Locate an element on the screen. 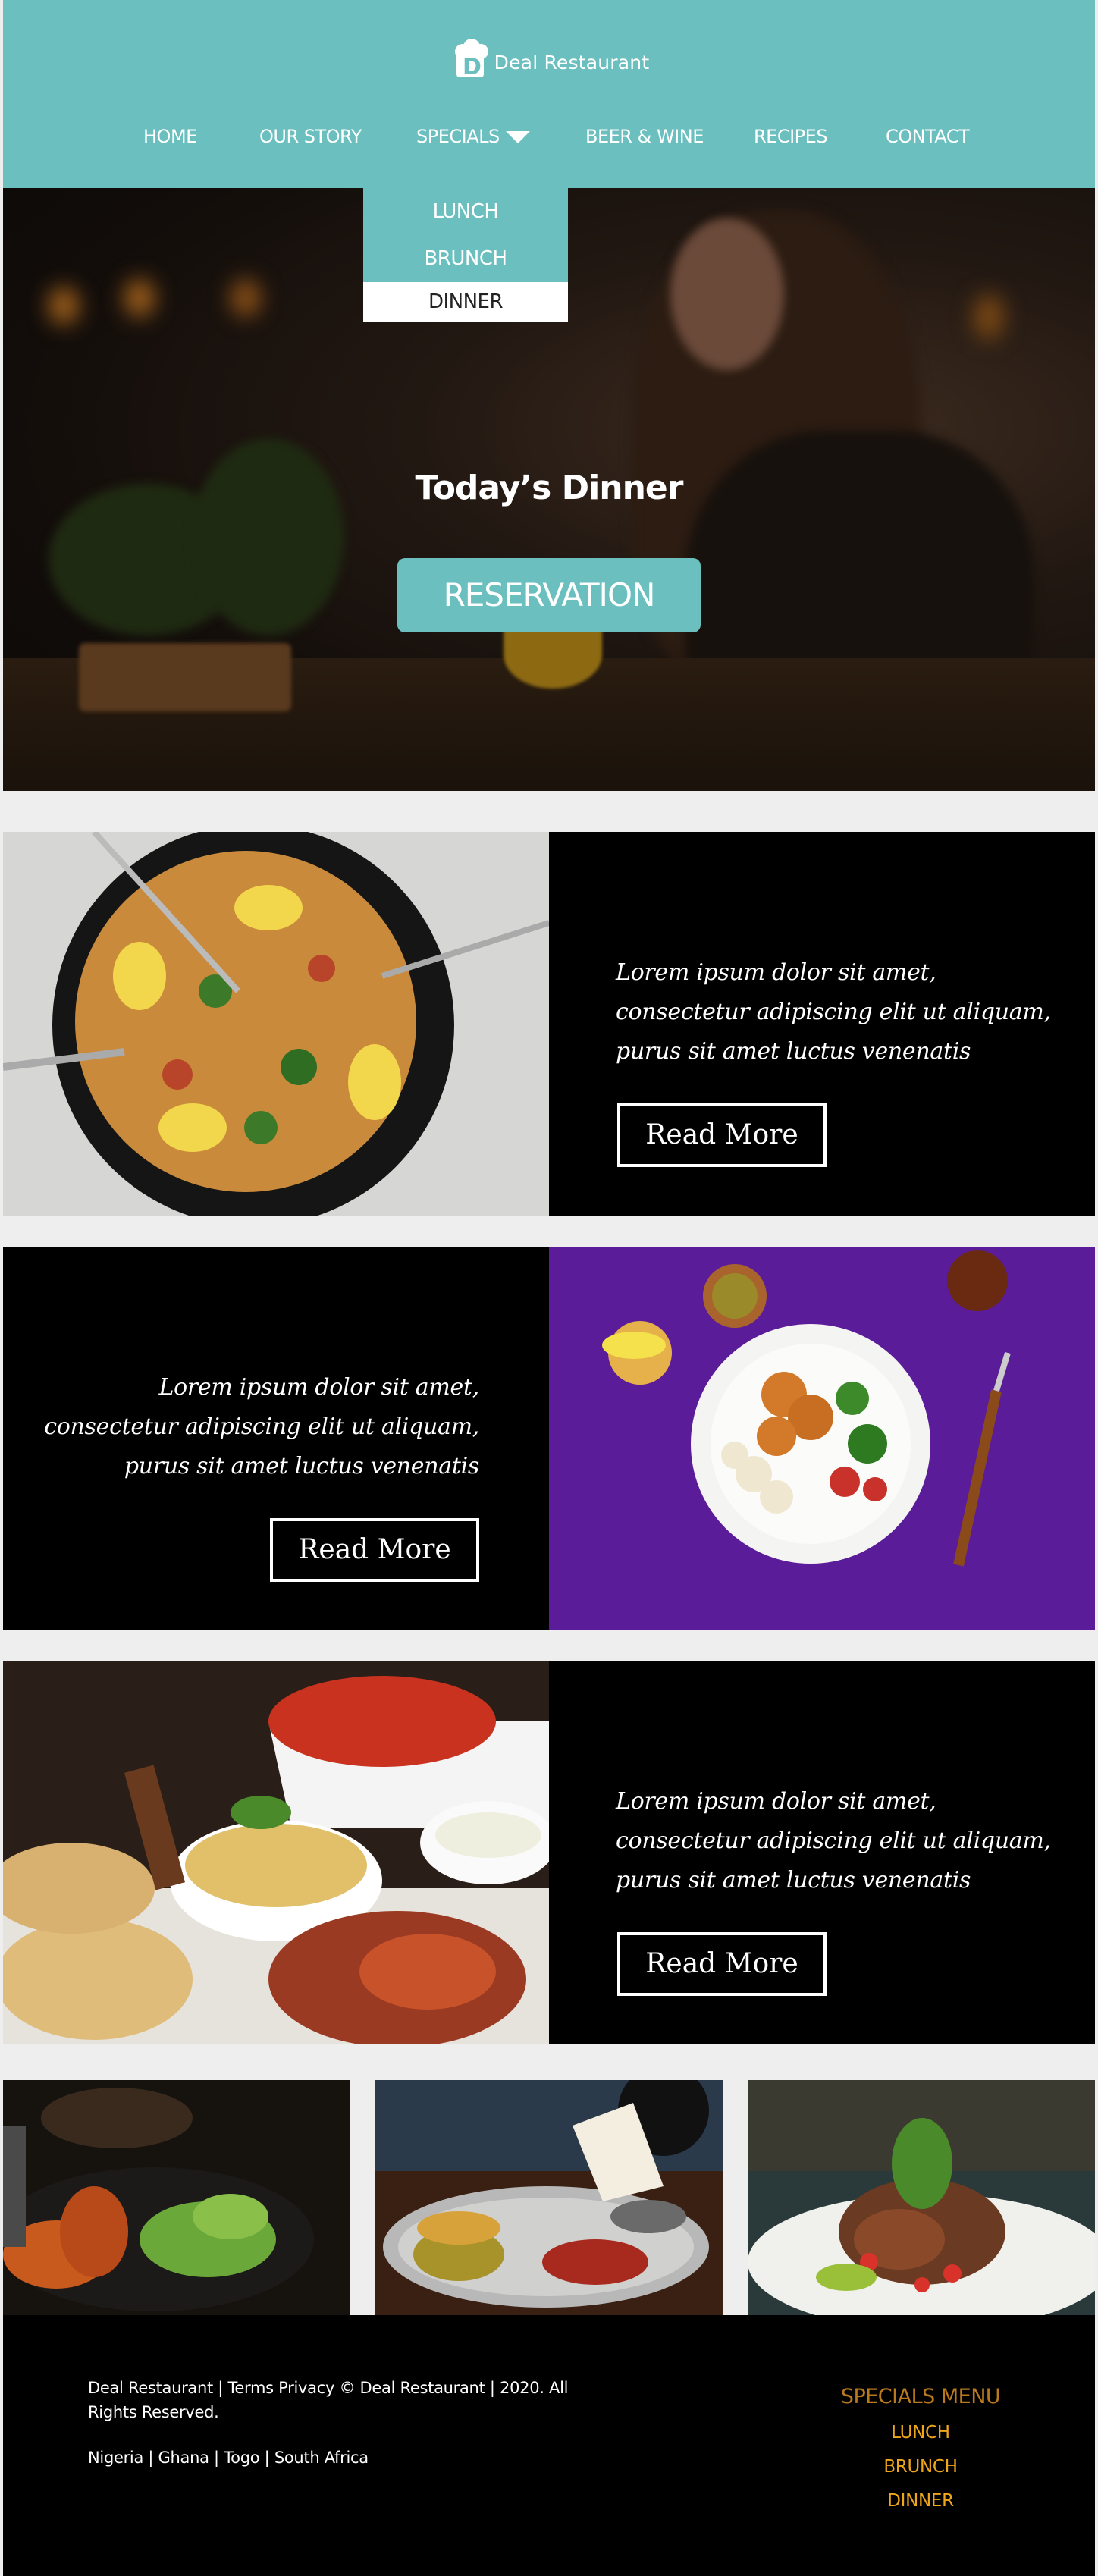 Image resolution: width=1098 pixels, height=2576 pixels. specials-dropdown: LUNCH BRUNCH DINNER is located at coordinates (465, 255).